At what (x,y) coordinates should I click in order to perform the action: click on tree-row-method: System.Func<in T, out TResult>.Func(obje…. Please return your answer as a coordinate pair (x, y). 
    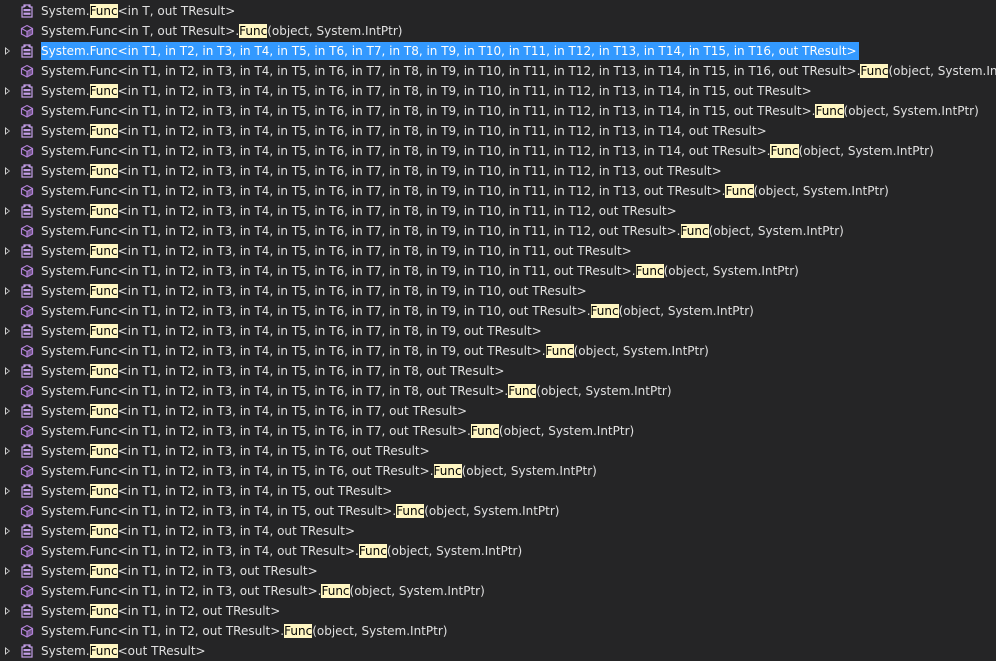
    Looking at the image, I should click on (498, 31).